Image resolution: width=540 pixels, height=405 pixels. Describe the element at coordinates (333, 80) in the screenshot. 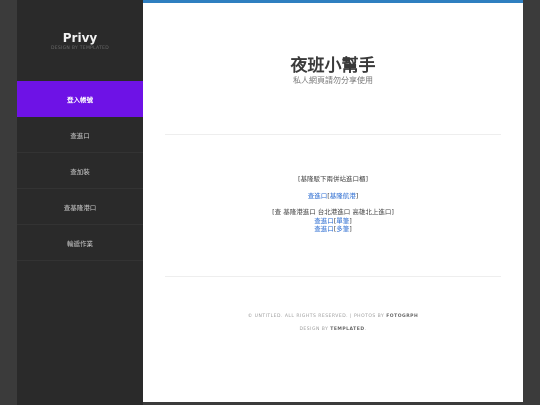

I see `page-subtitle: 私人網頁請勿分享使用` at that location.